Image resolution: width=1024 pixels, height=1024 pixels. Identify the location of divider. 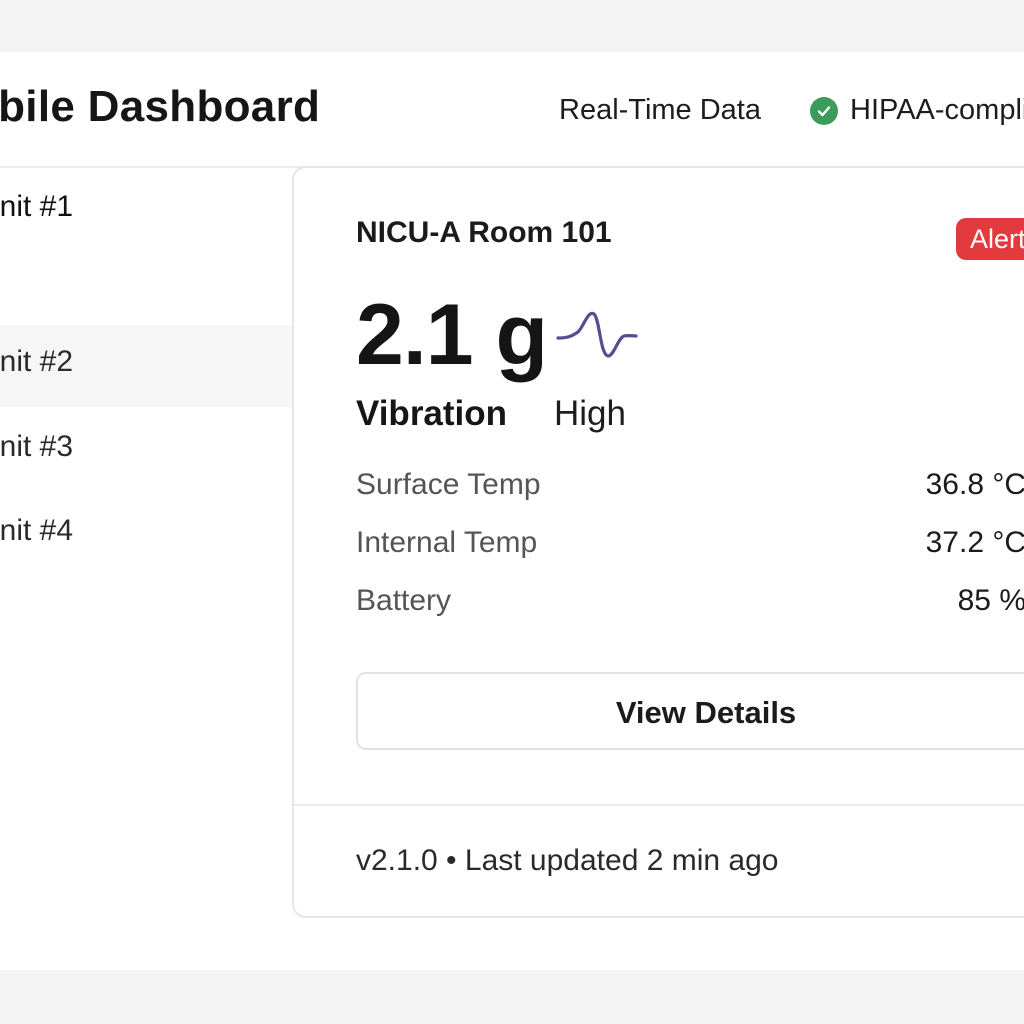
(659, 805).